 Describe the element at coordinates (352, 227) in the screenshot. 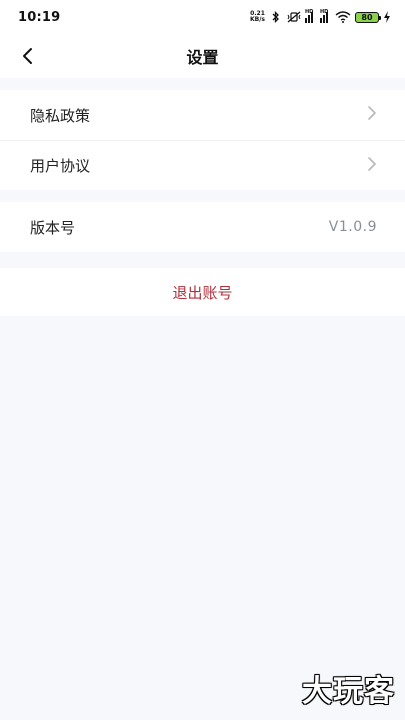

I see `version-value: V1.0.9` at that location.